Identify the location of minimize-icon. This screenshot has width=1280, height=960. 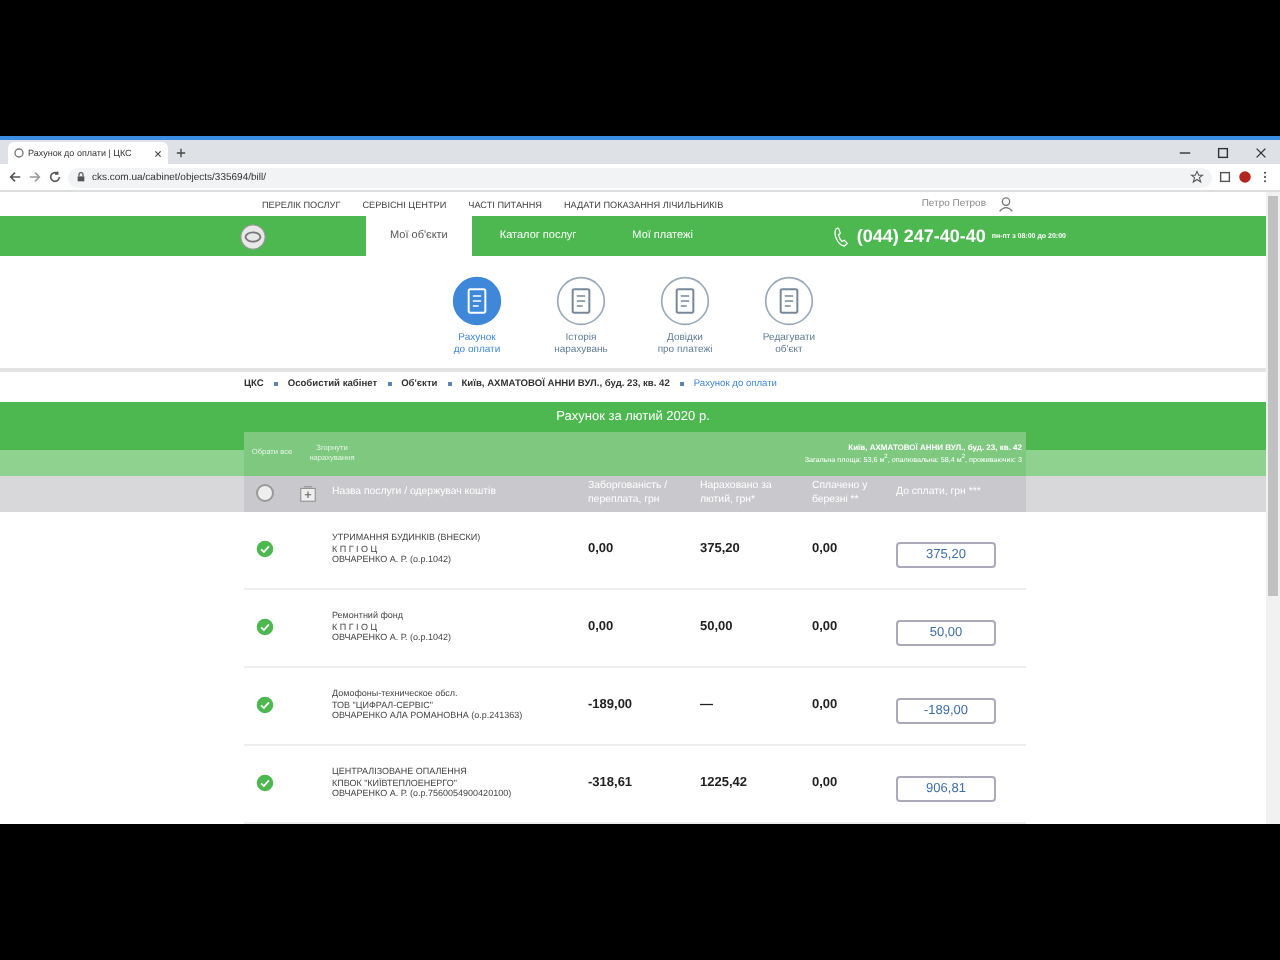
(1185, 153).